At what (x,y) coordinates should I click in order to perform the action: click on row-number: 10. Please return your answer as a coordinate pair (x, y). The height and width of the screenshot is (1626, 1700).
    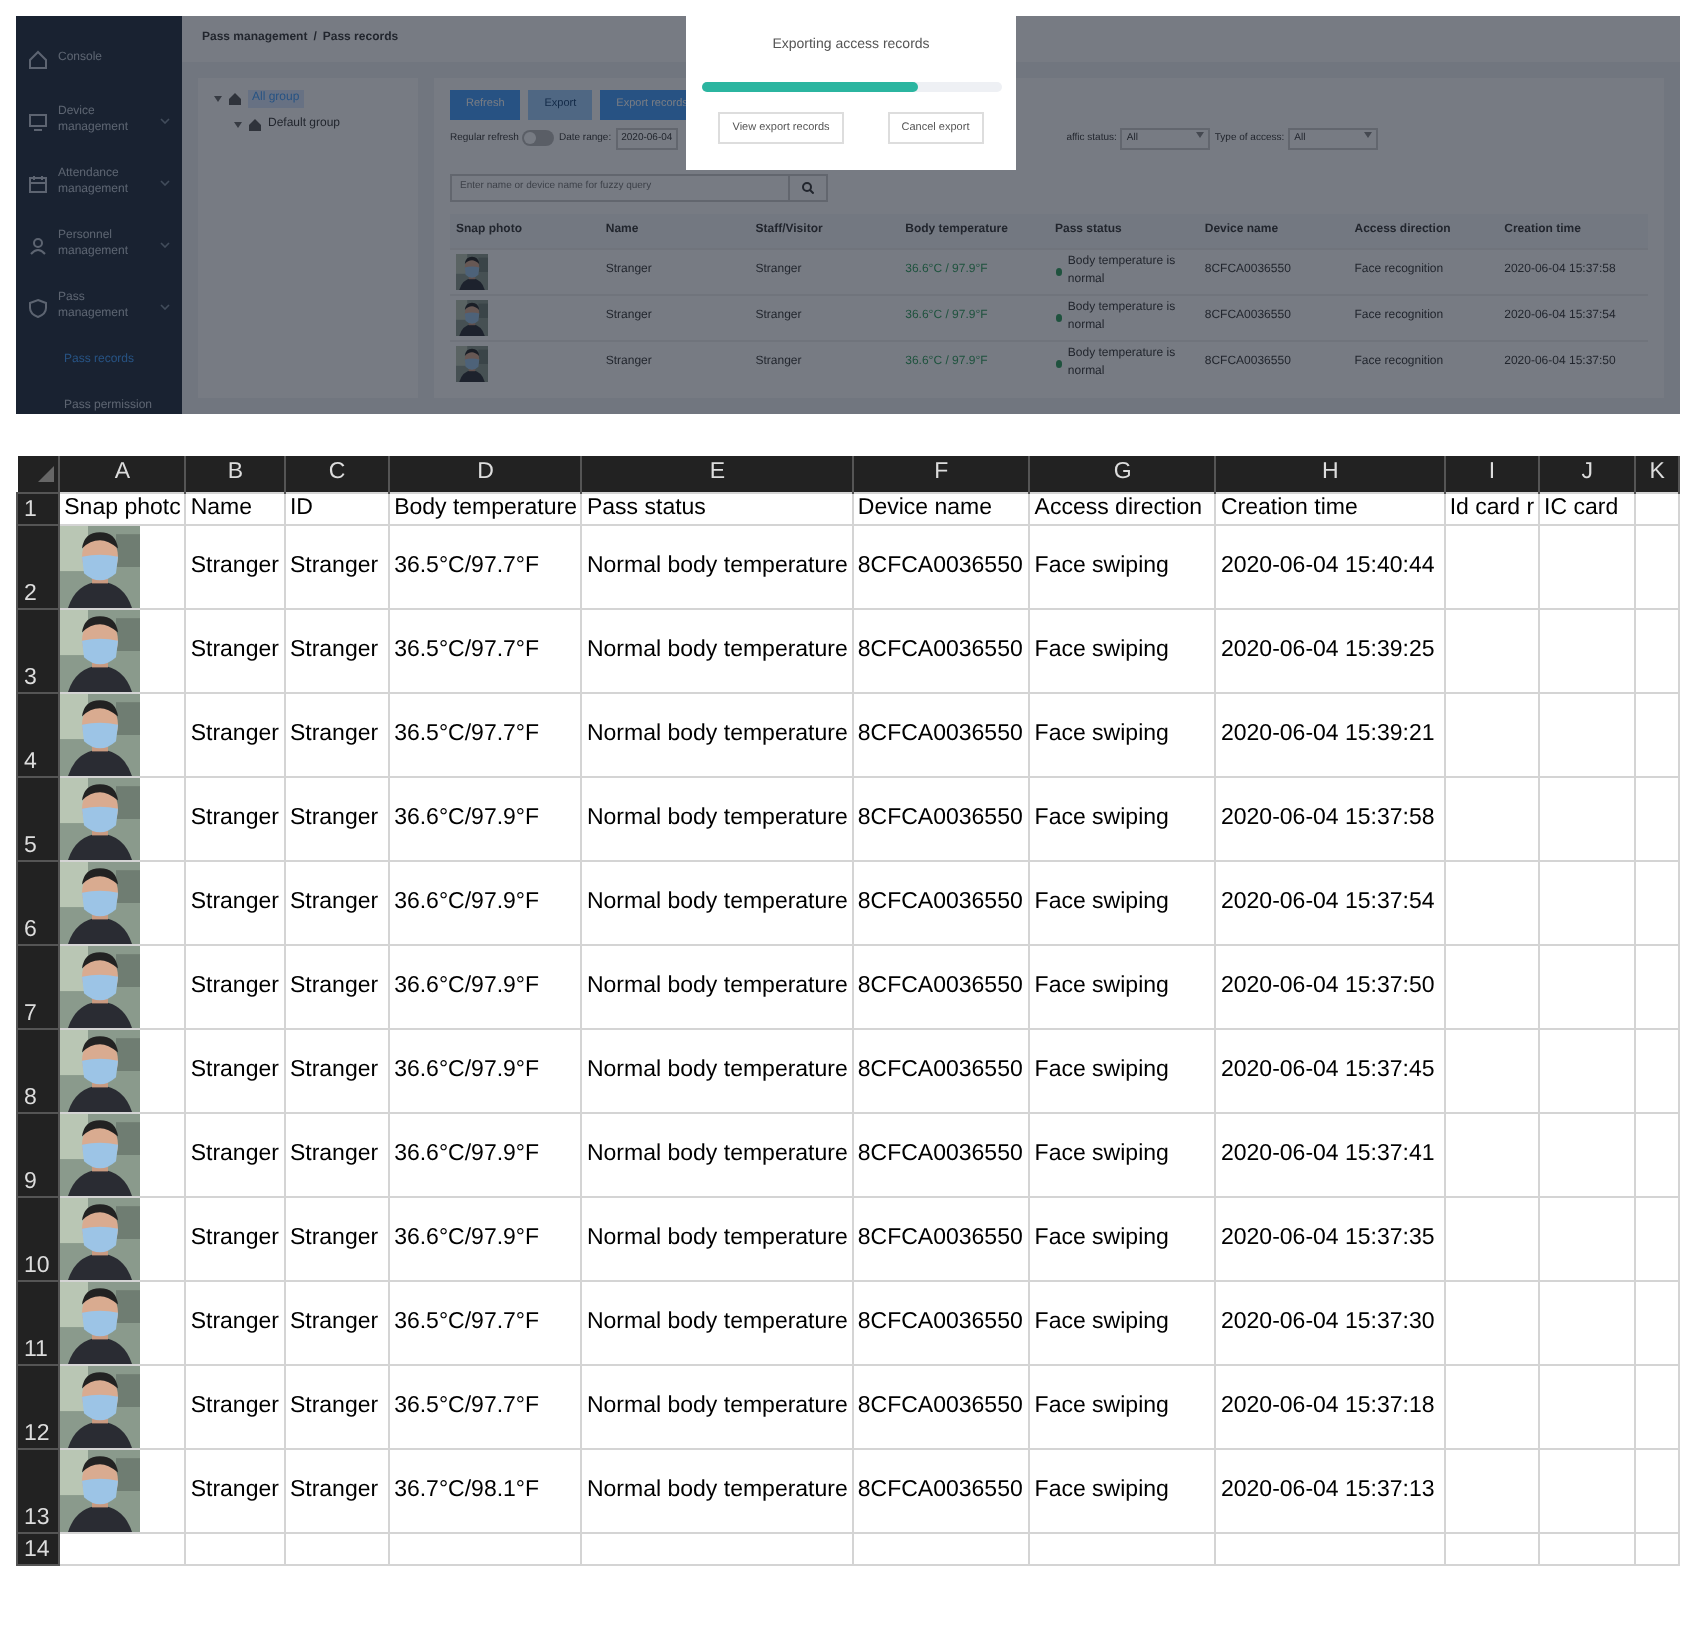
    Looking at the image, I should click on (38, 1238).